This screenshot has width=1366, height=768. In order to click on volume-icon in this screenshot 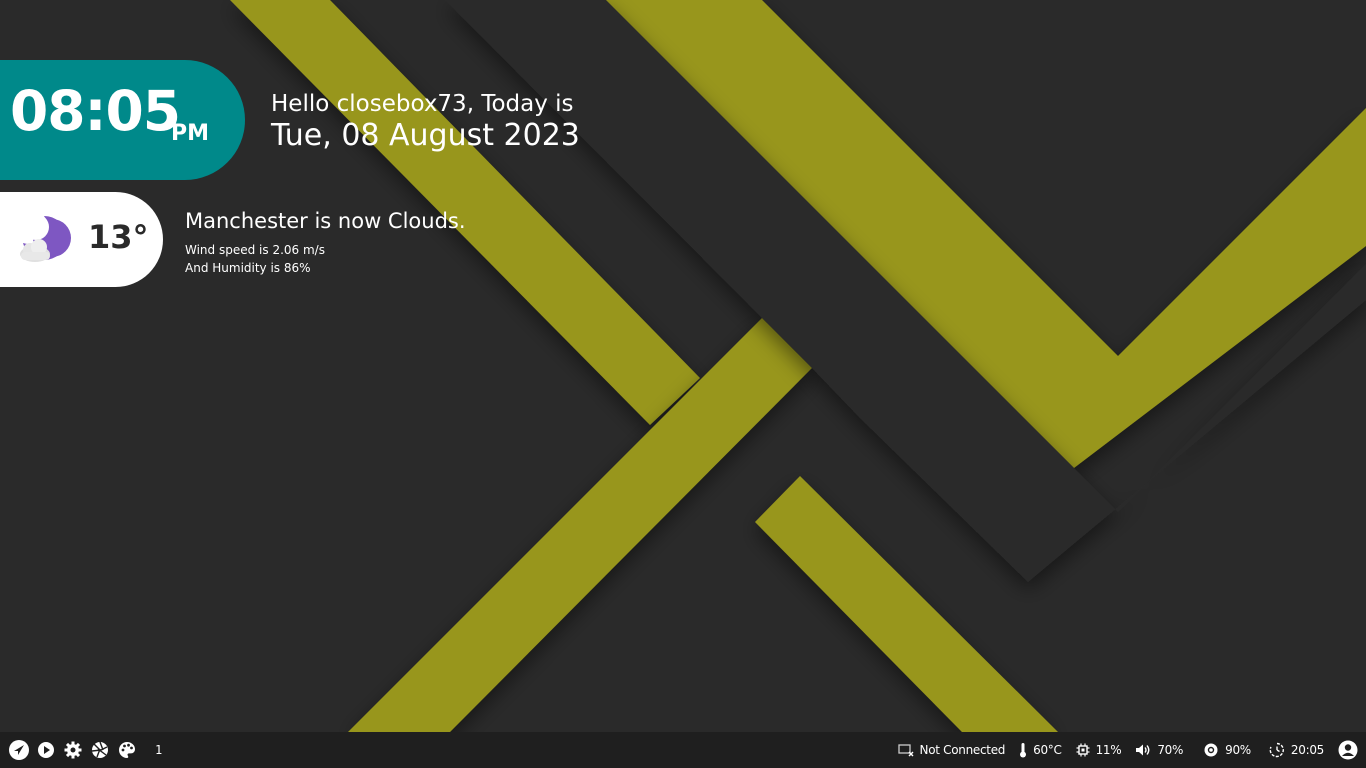, I will do `click(1143, 750)`.